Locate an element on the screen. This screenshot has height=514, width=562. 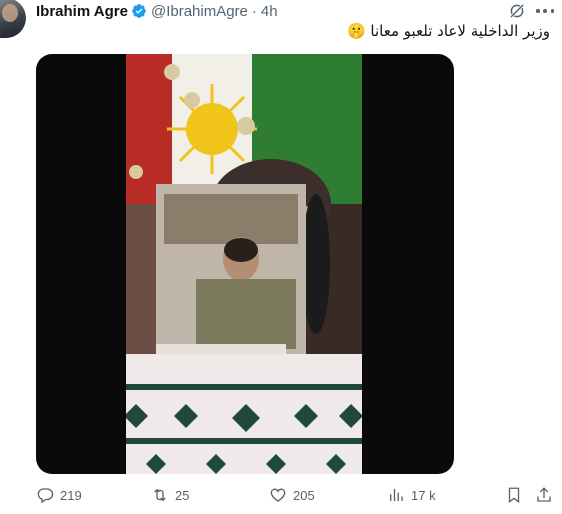
bookmark-button is located at coordinates (517, 495).